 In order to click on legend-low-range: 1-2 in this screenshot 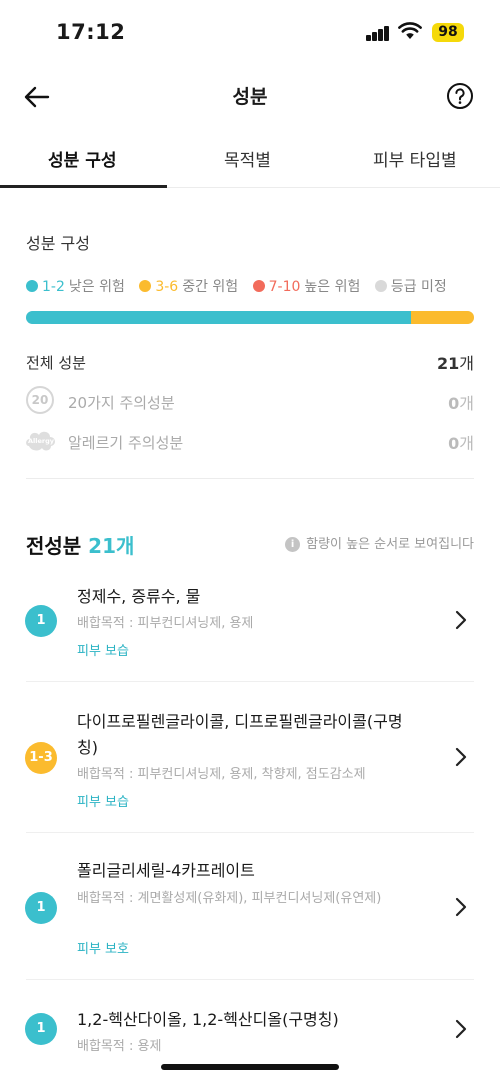, I will do `click(53, 287)`.